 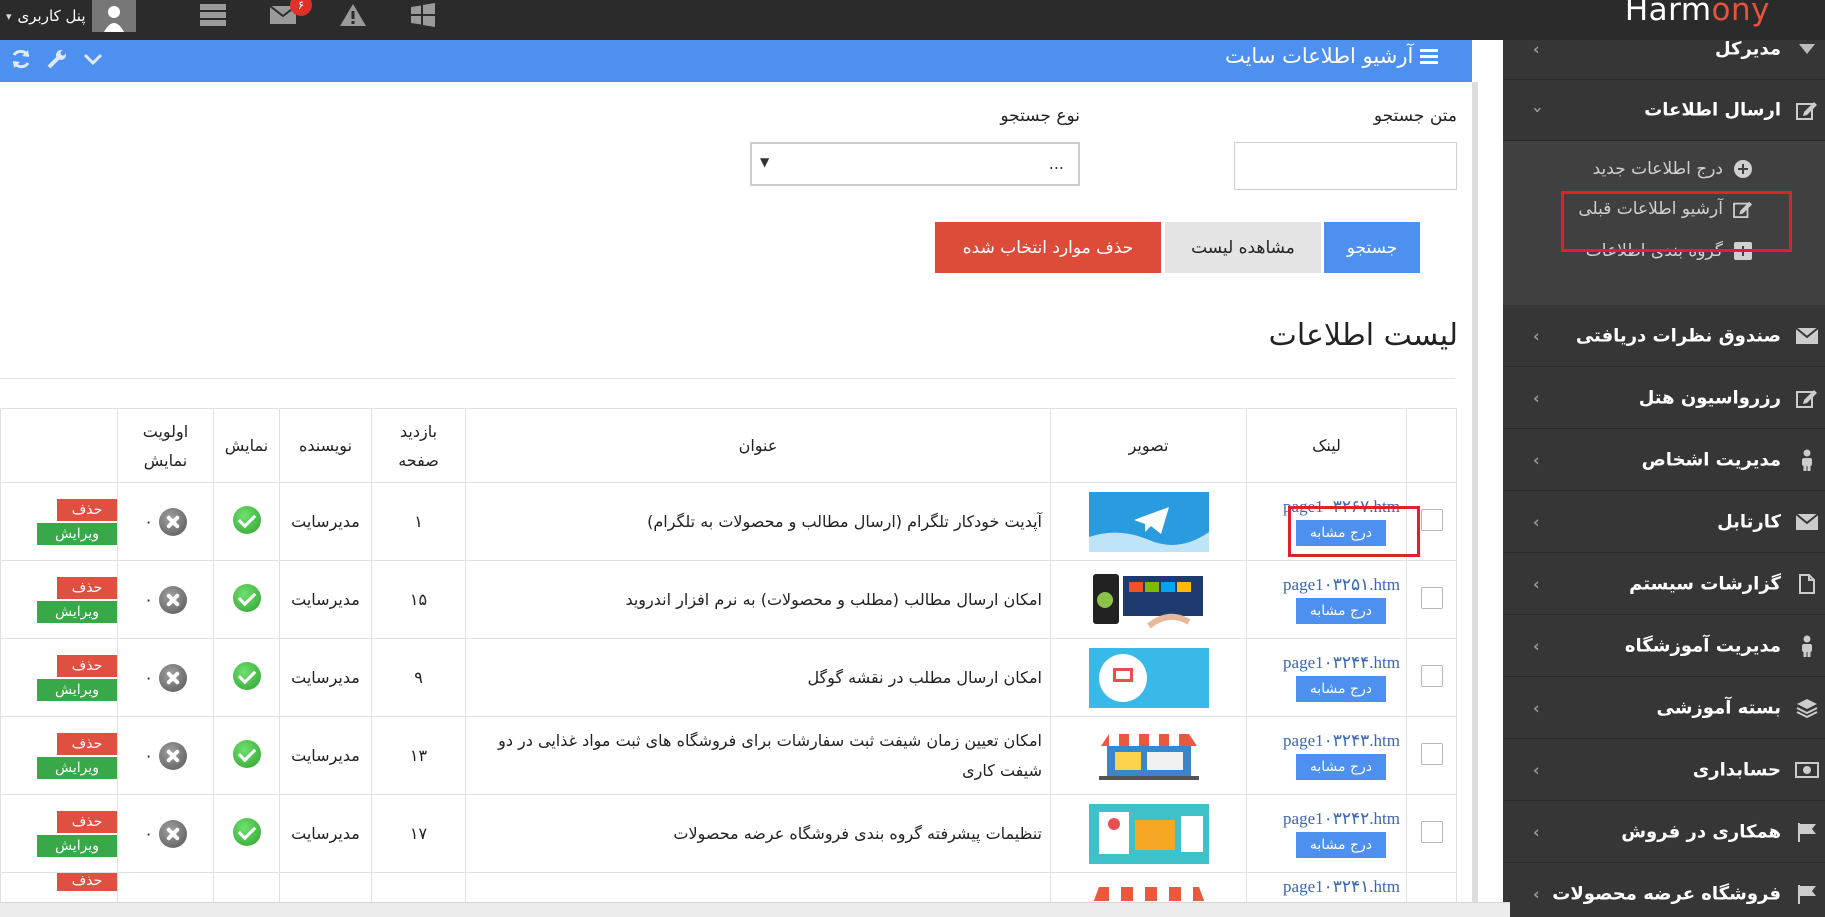 I want to click on view-list-button: مشاهده لیست, so click(x=1243, y=247).